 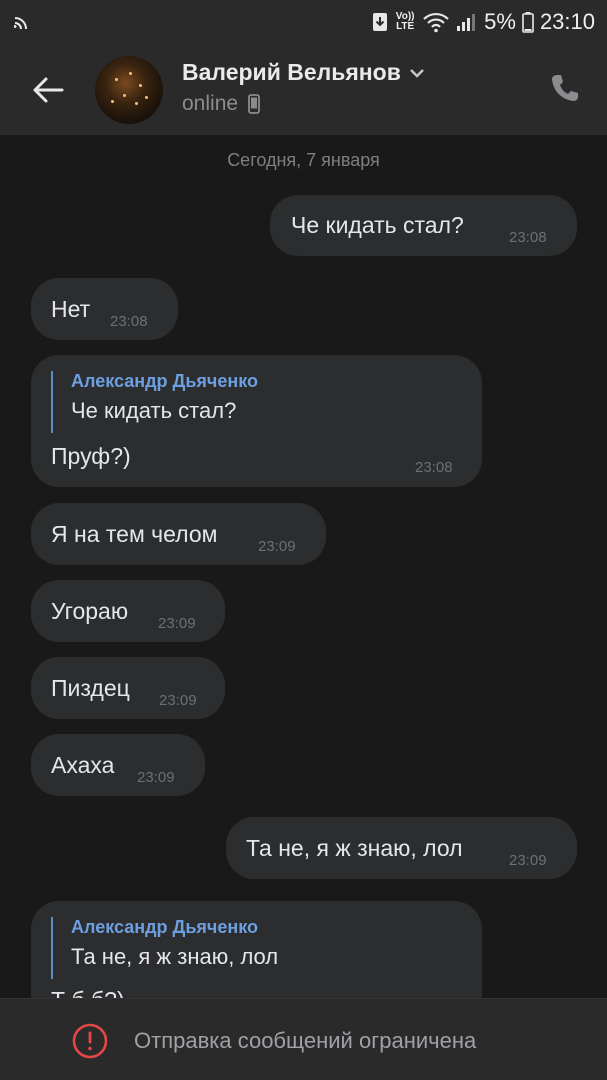 I want to click on back-arrow-icon, so click(x=48, y=90).